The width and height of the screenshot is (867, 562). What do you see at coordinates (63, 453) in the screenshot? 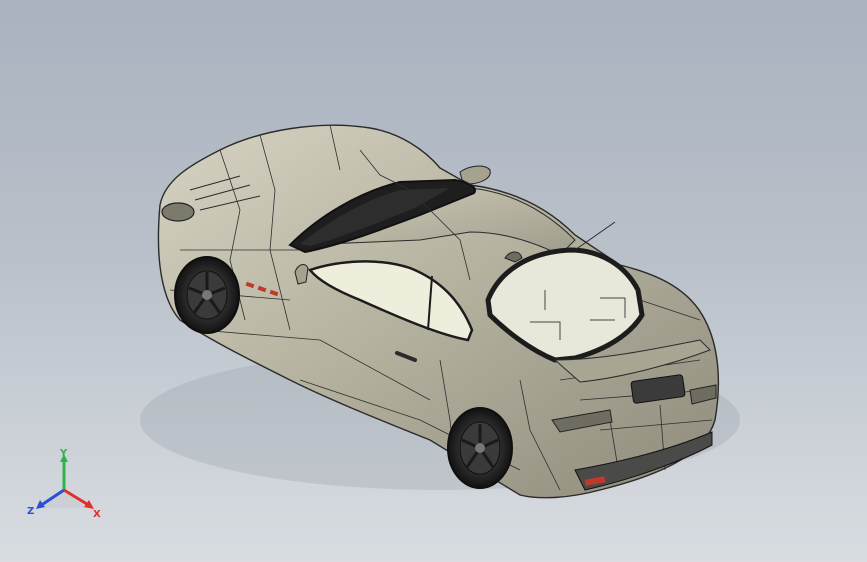
I see `y-axis-label: Y` at bounding box center [63, 453].